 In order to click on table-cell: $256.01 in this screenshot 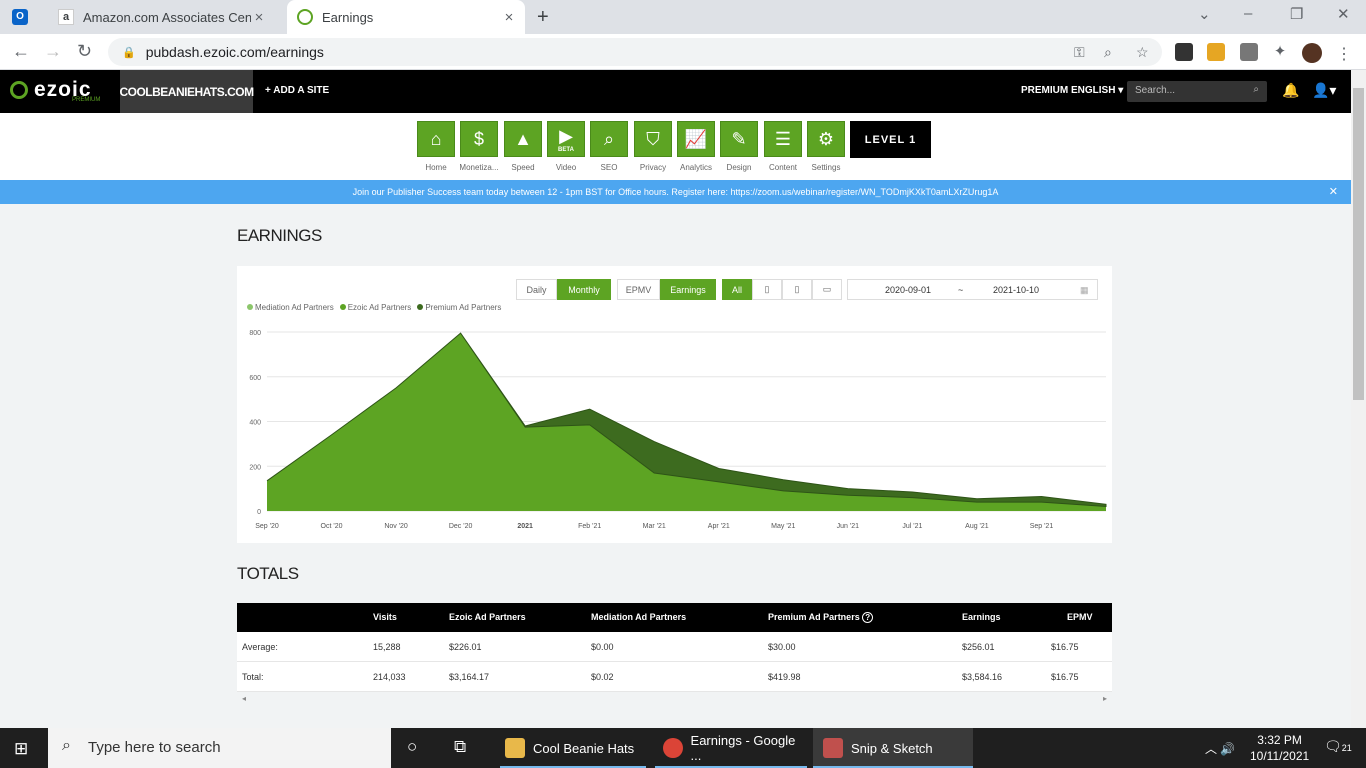, I will do `click(978, 647)`.